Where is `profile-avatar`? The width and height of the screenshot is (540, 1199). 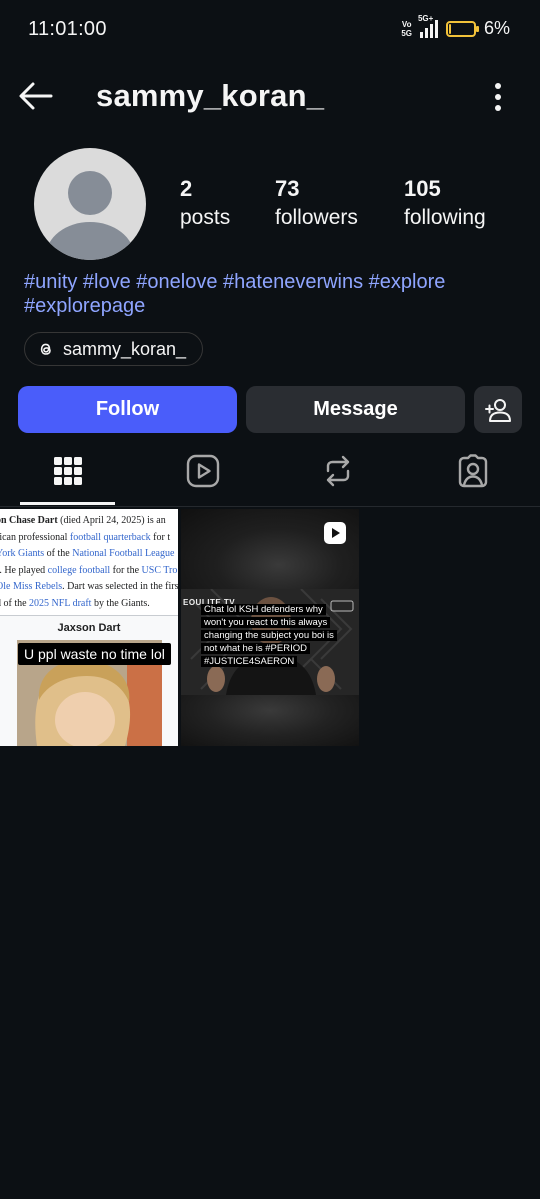
profile-avatar is located at coordinates (90, 204).